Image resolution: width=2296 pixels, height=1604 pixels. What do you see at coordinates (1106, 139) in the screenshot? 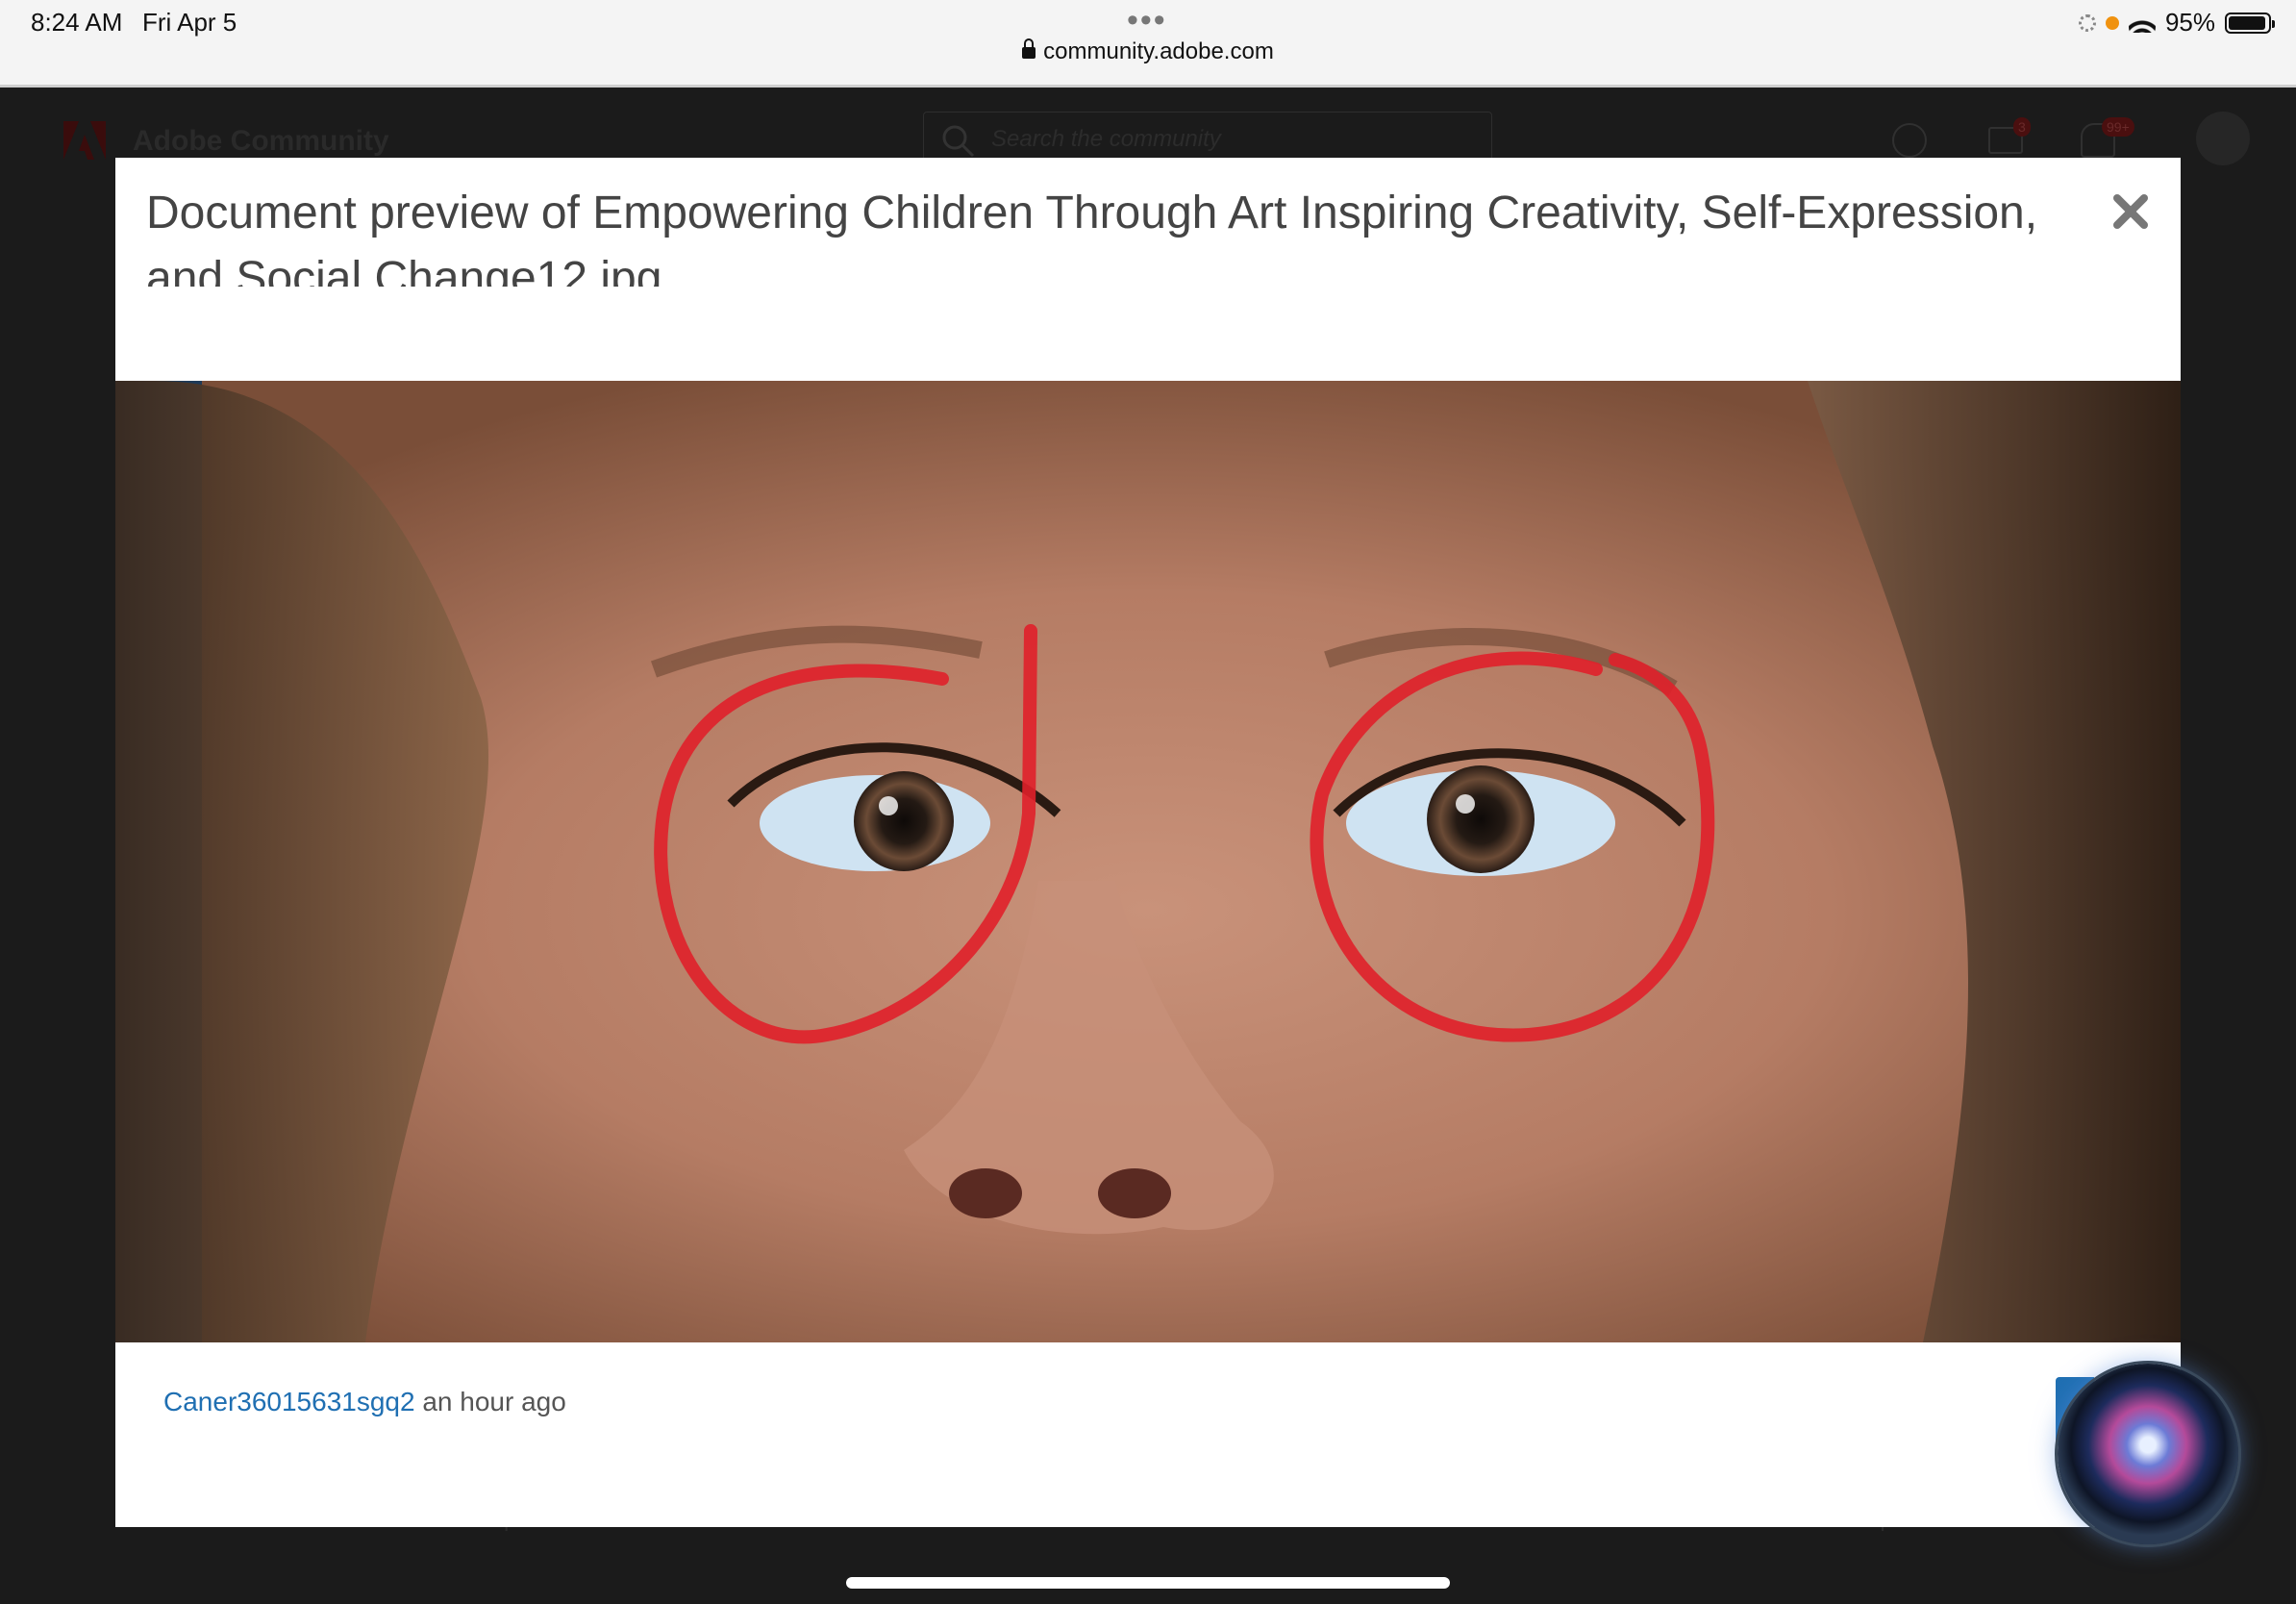
I see `search-placeholder: Search the community` at bounding box center [1106, 139].